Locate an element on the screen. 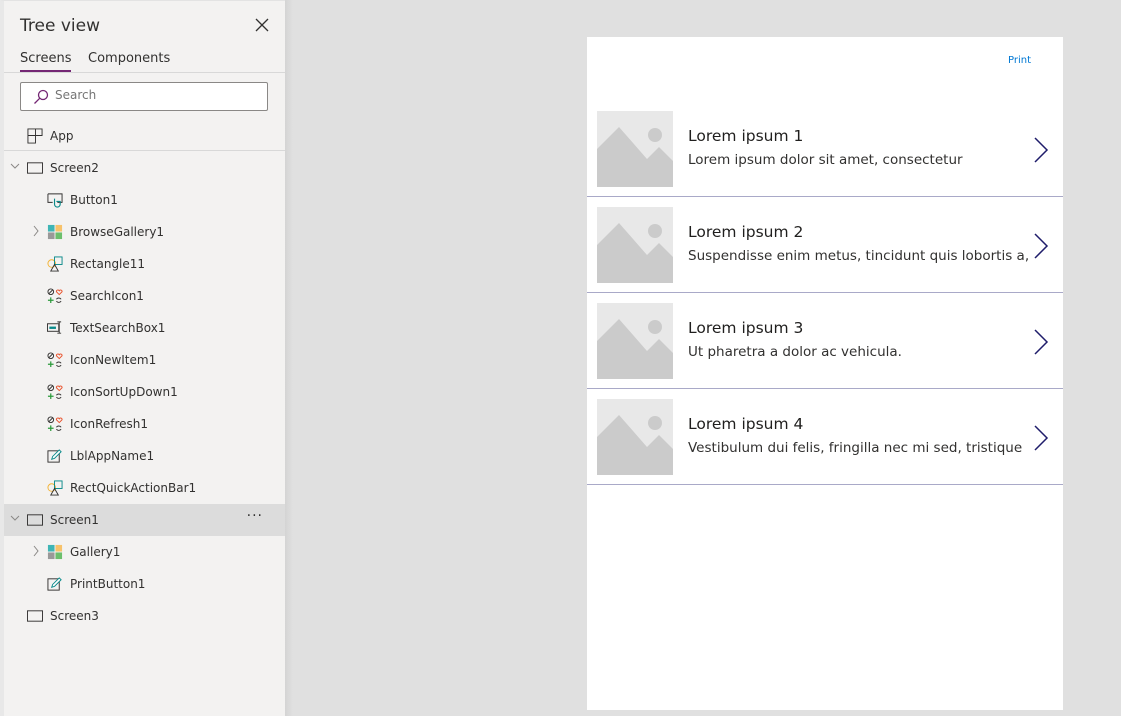  more-options-icon: ··· is located at coordinates (255, 516).